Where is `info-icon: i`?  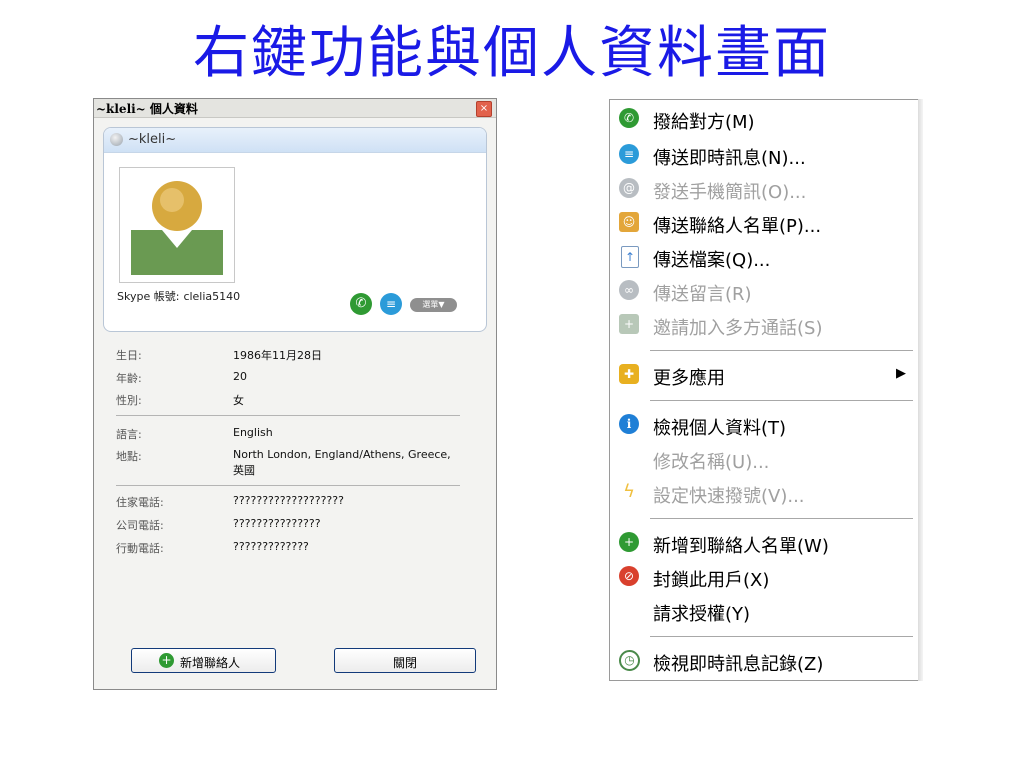 info-icon: i is located at coordinates (629, 424).